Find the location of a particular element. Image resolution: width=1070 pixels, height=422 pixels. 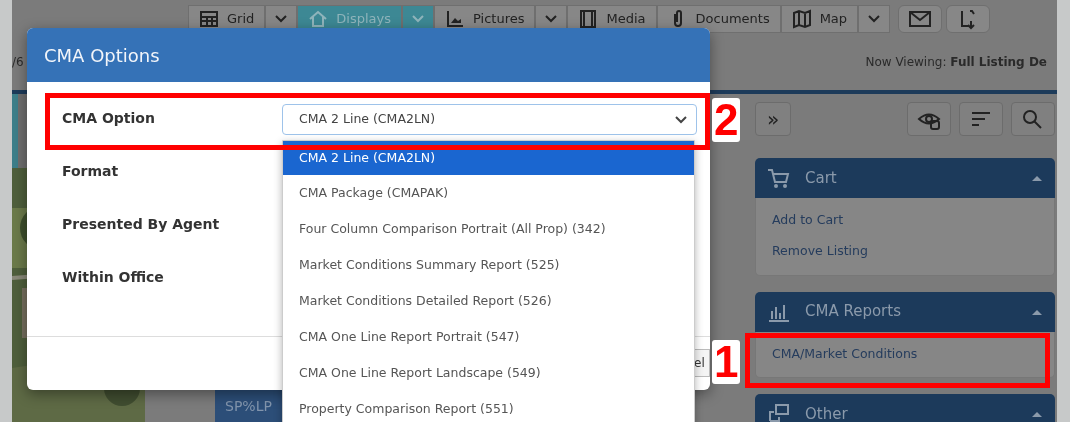

visibility-button is located at coordinates (929, 119).